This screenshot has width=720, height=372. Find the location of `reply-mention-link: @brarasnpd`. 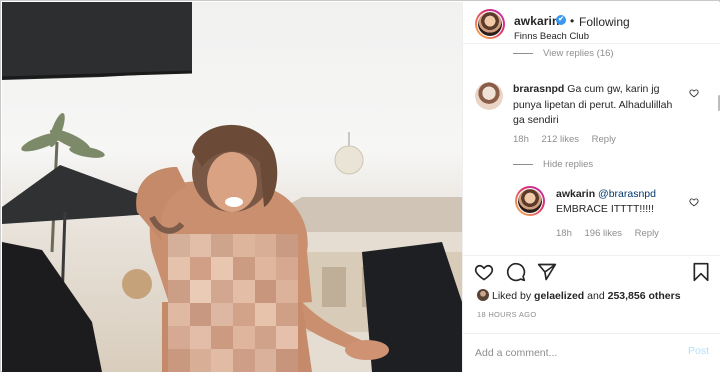

reply-mention-link: @brarasnpd is located at coordinates (627, 194).